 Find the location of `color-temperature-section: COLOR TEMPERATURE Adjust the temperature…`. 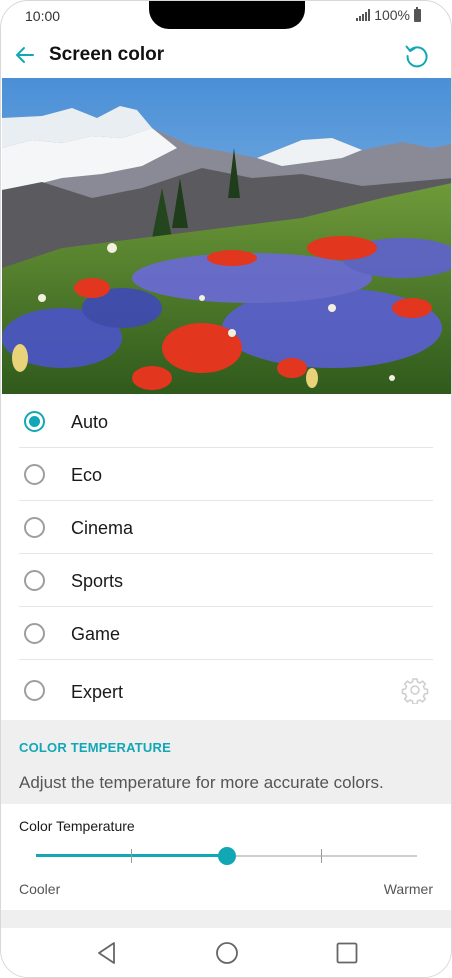

color-temperature-section: COLOR TEMPERATURE Adjust the temperature… is located at coordinates (226, 762).